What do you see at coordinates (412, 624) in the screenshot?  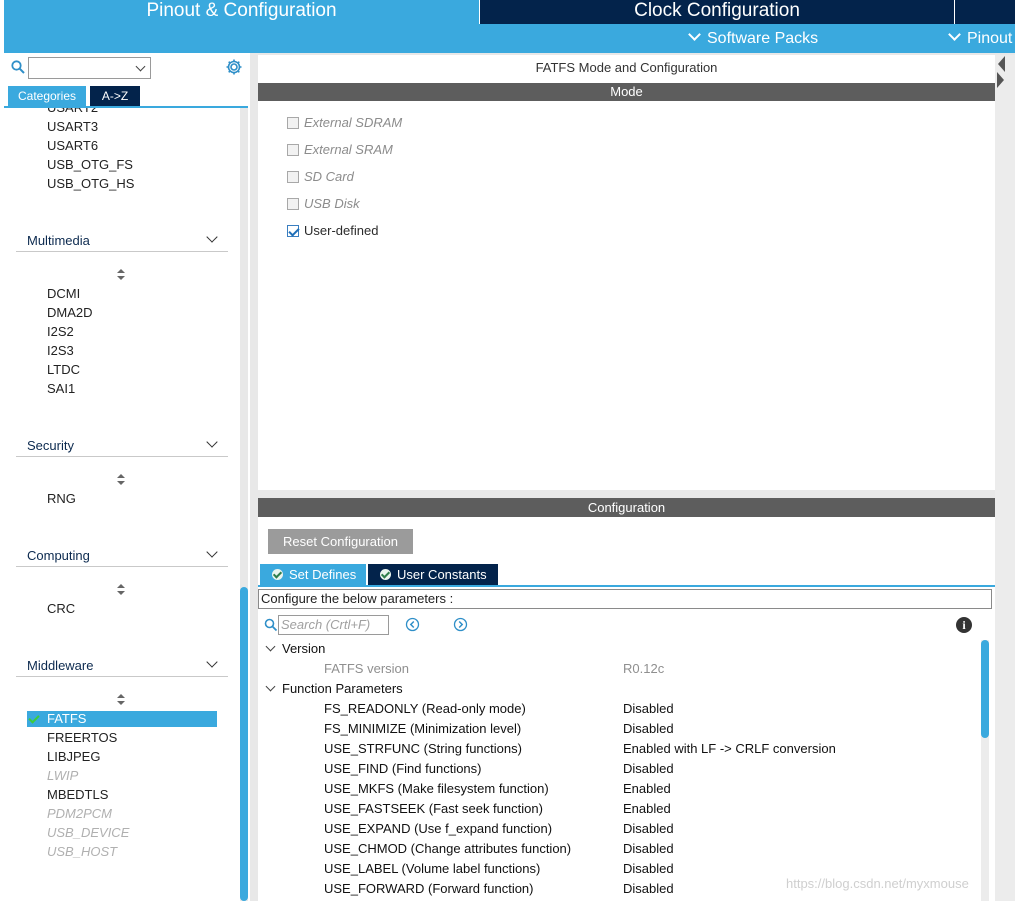 I see `previous-match-icon` at bounding box center [412, 624].